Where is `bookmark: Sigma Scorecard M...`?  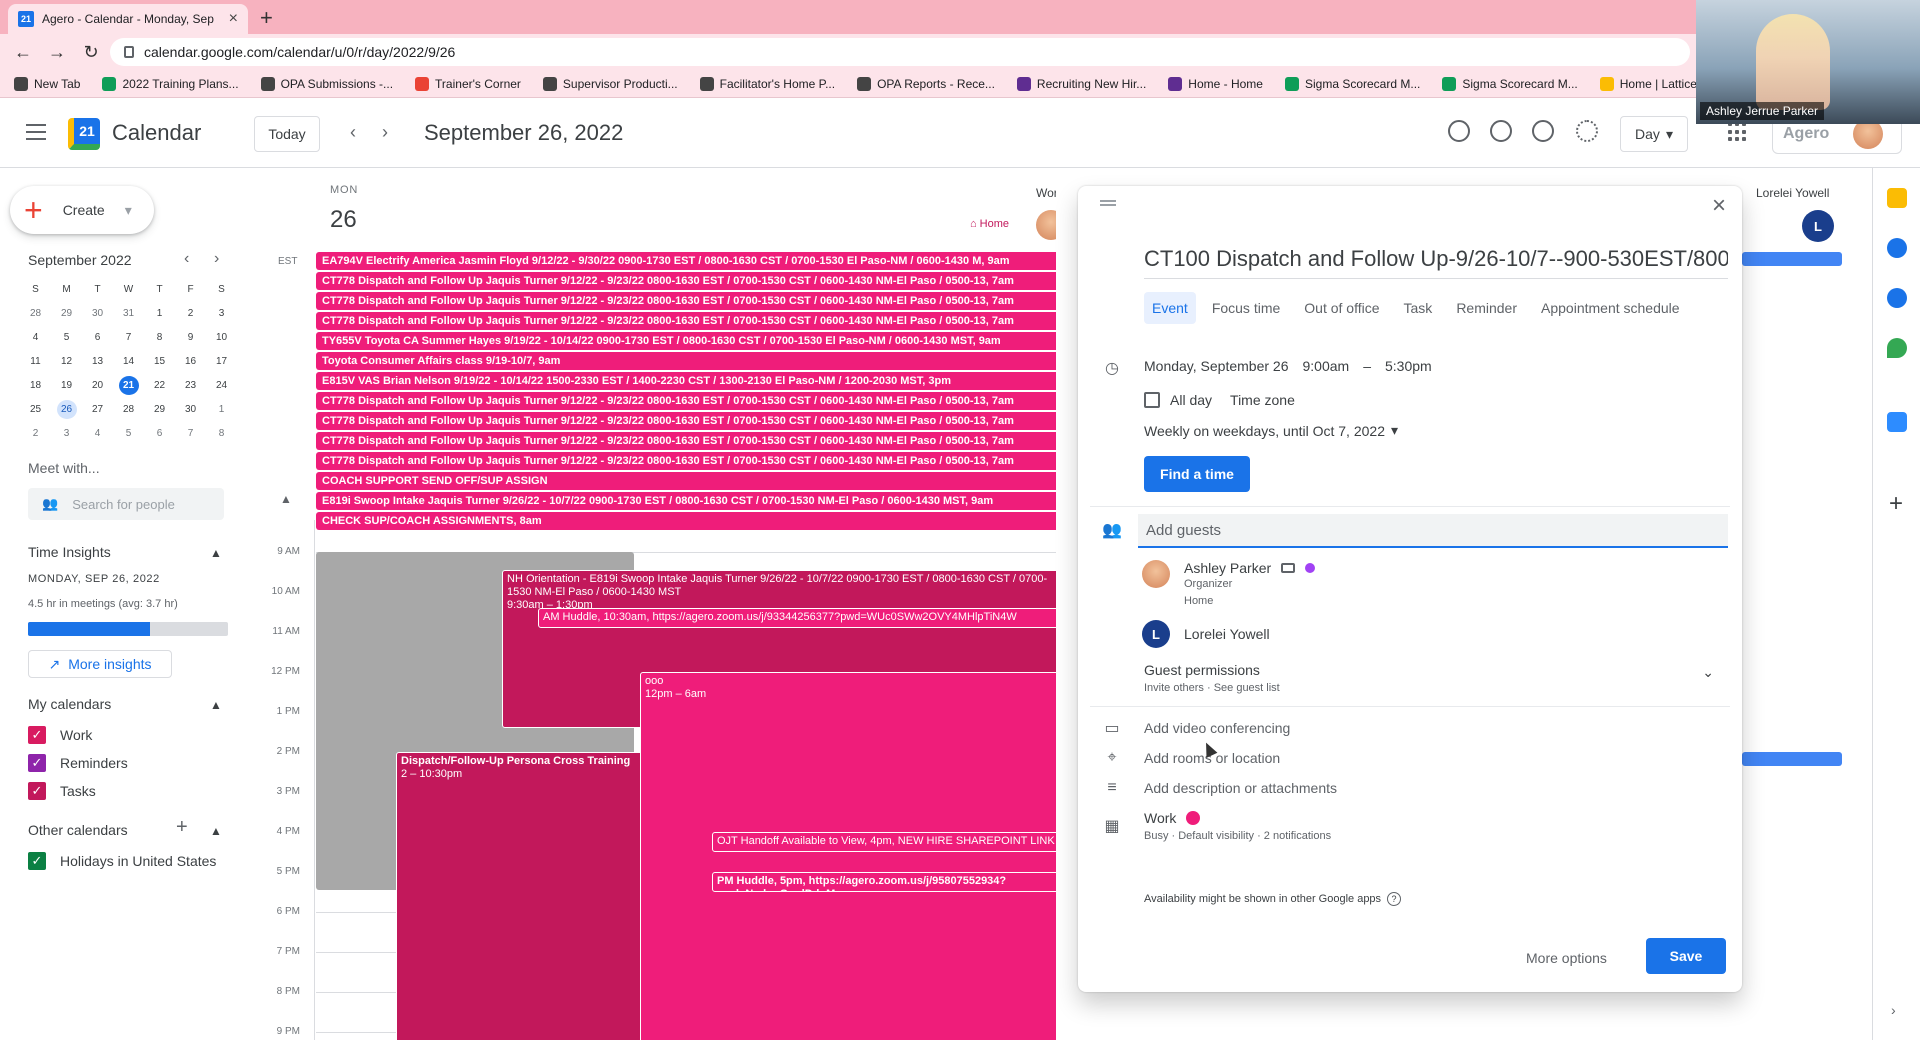 bookmark: Sigma Scorecard M... is located at coordinates (1352, 83).